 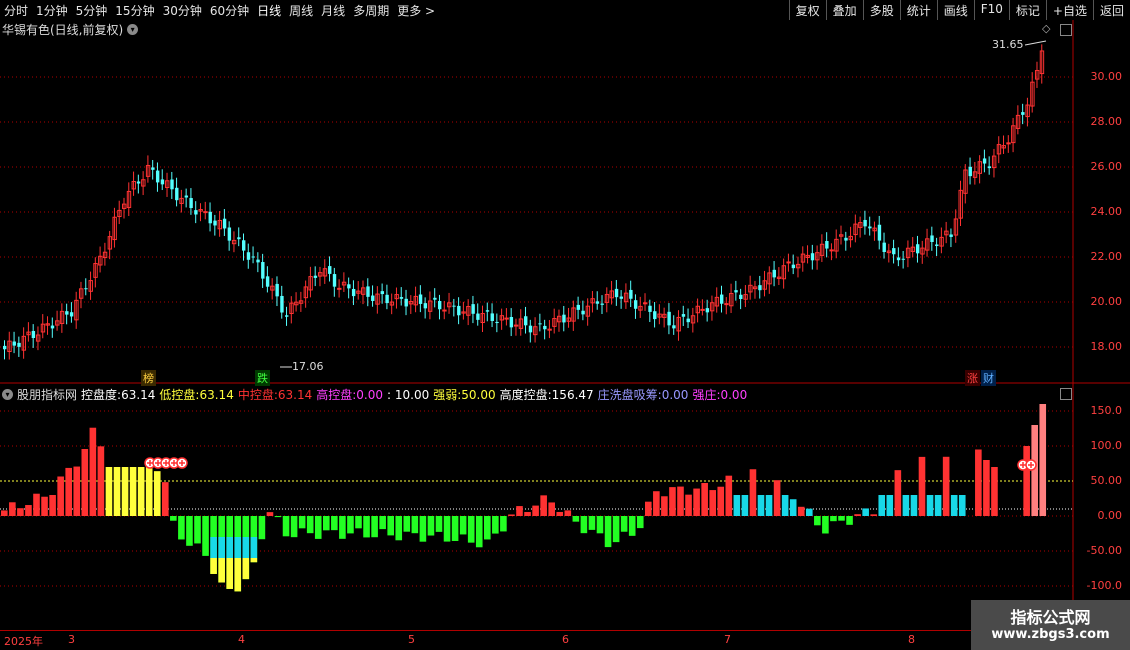 What do you see at coordinates (1106, 256) in the screenshot?
I see `price-axis-label: 22.00` at bounding box center [1106, 256].